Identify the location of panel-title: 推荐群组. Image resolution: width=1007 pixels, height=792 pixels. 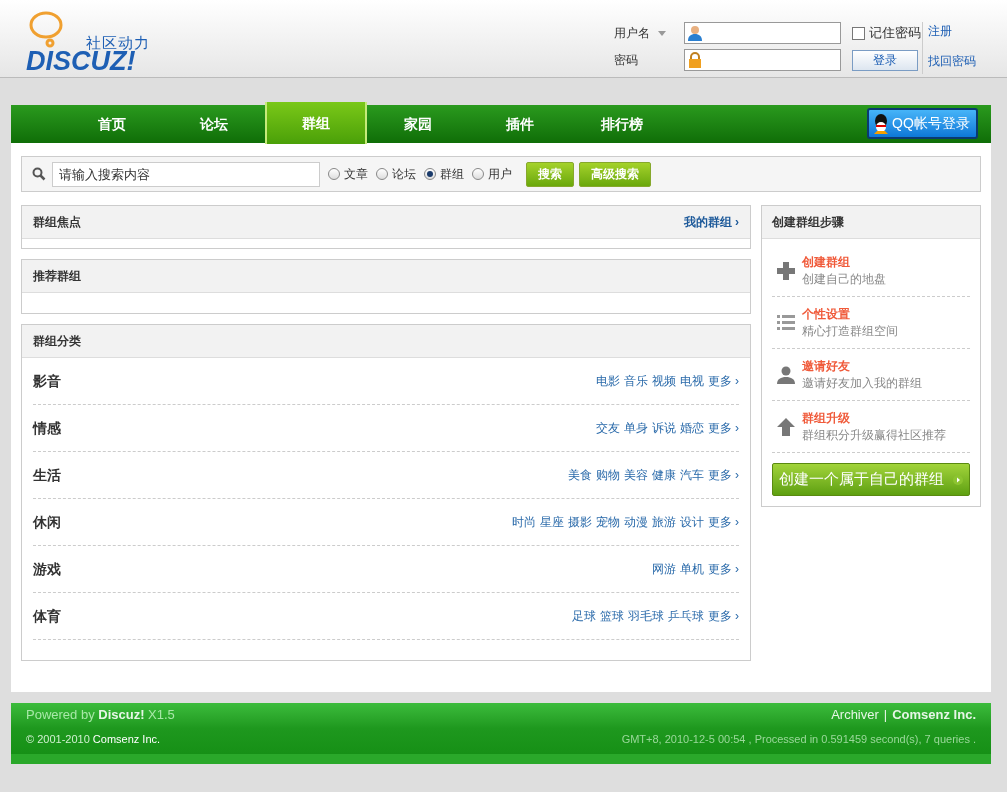
(57, 276).